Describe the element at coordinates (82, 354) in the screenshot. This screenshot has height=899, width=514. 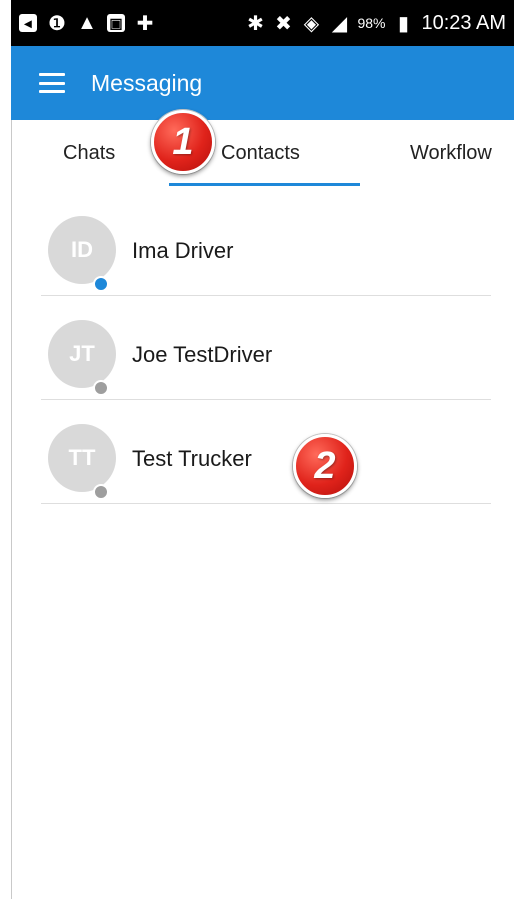
I see `avatar: JT` at that location.